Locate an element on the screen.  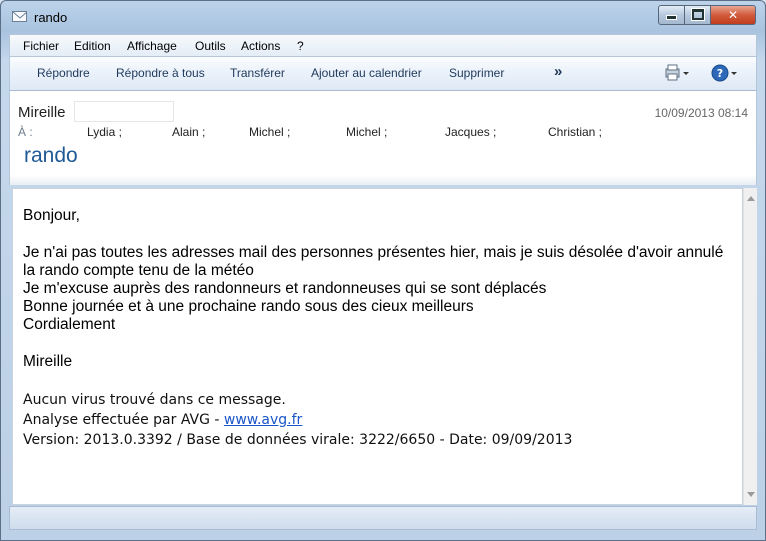
body-line: Cordialement is located at coordinates (69, 324).